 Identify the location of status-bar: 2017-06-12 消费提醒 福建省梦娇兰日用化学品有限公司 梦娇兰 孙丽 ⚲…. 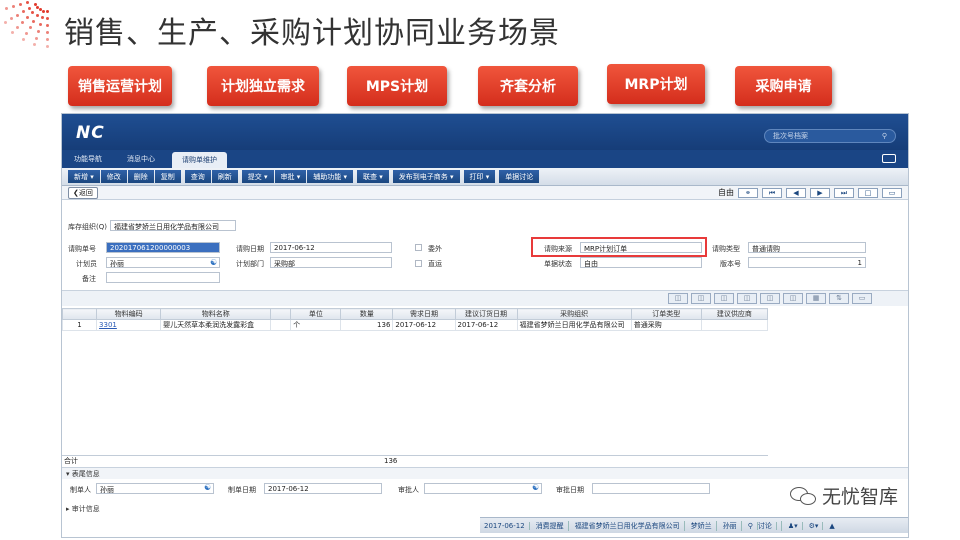
(694, 525).